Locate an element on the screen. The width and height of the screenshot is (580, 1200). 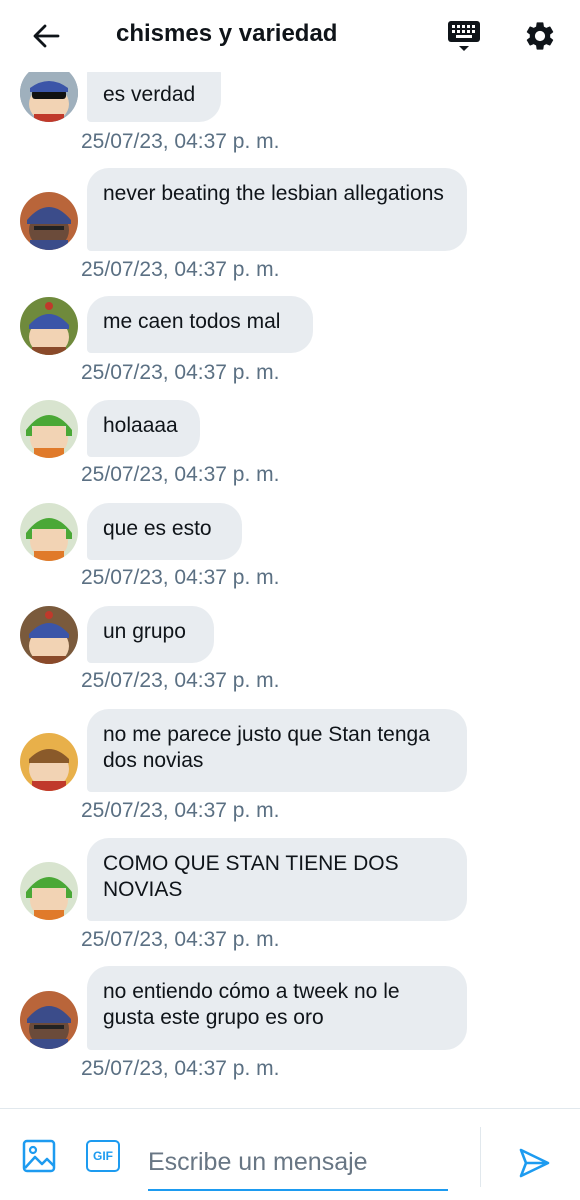
image-icon is located at coordinates (39, 1156).